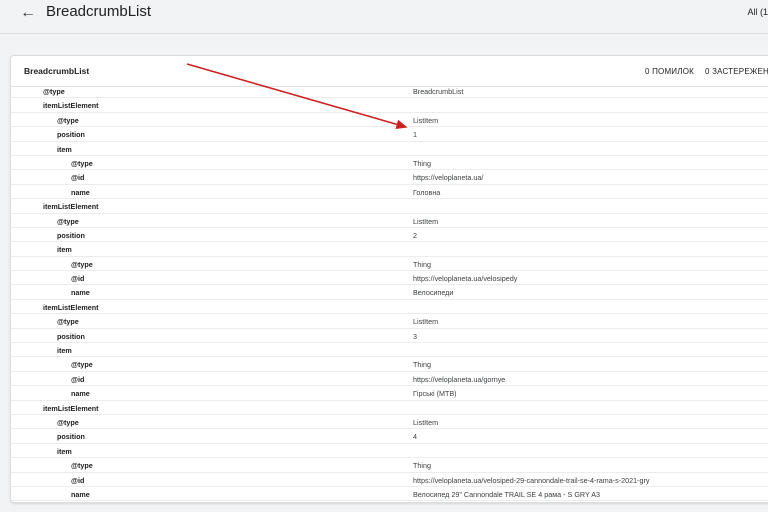 This screenshot has width=768, height=512. I want to click on property-value: Головна, so click(427, 192).